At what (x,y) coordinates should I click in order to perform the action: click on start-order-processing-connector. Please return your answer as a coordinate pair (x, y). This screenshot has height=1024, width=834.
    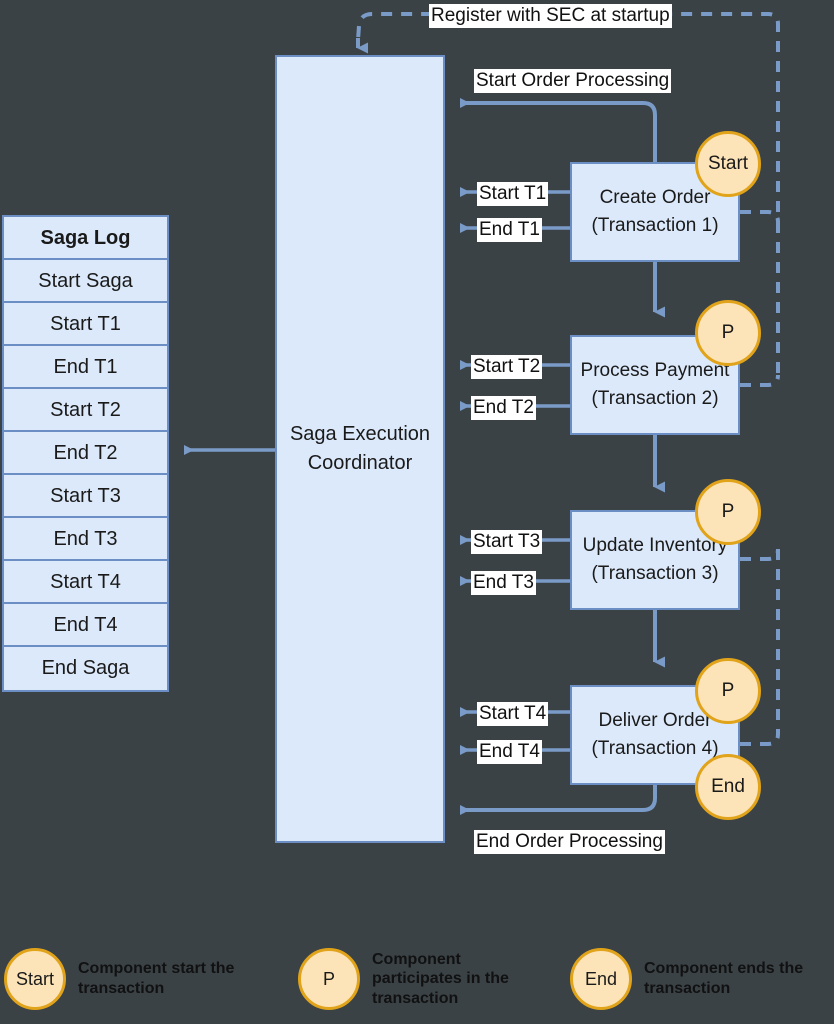
    Looking at the image, I should click on (558, 130).